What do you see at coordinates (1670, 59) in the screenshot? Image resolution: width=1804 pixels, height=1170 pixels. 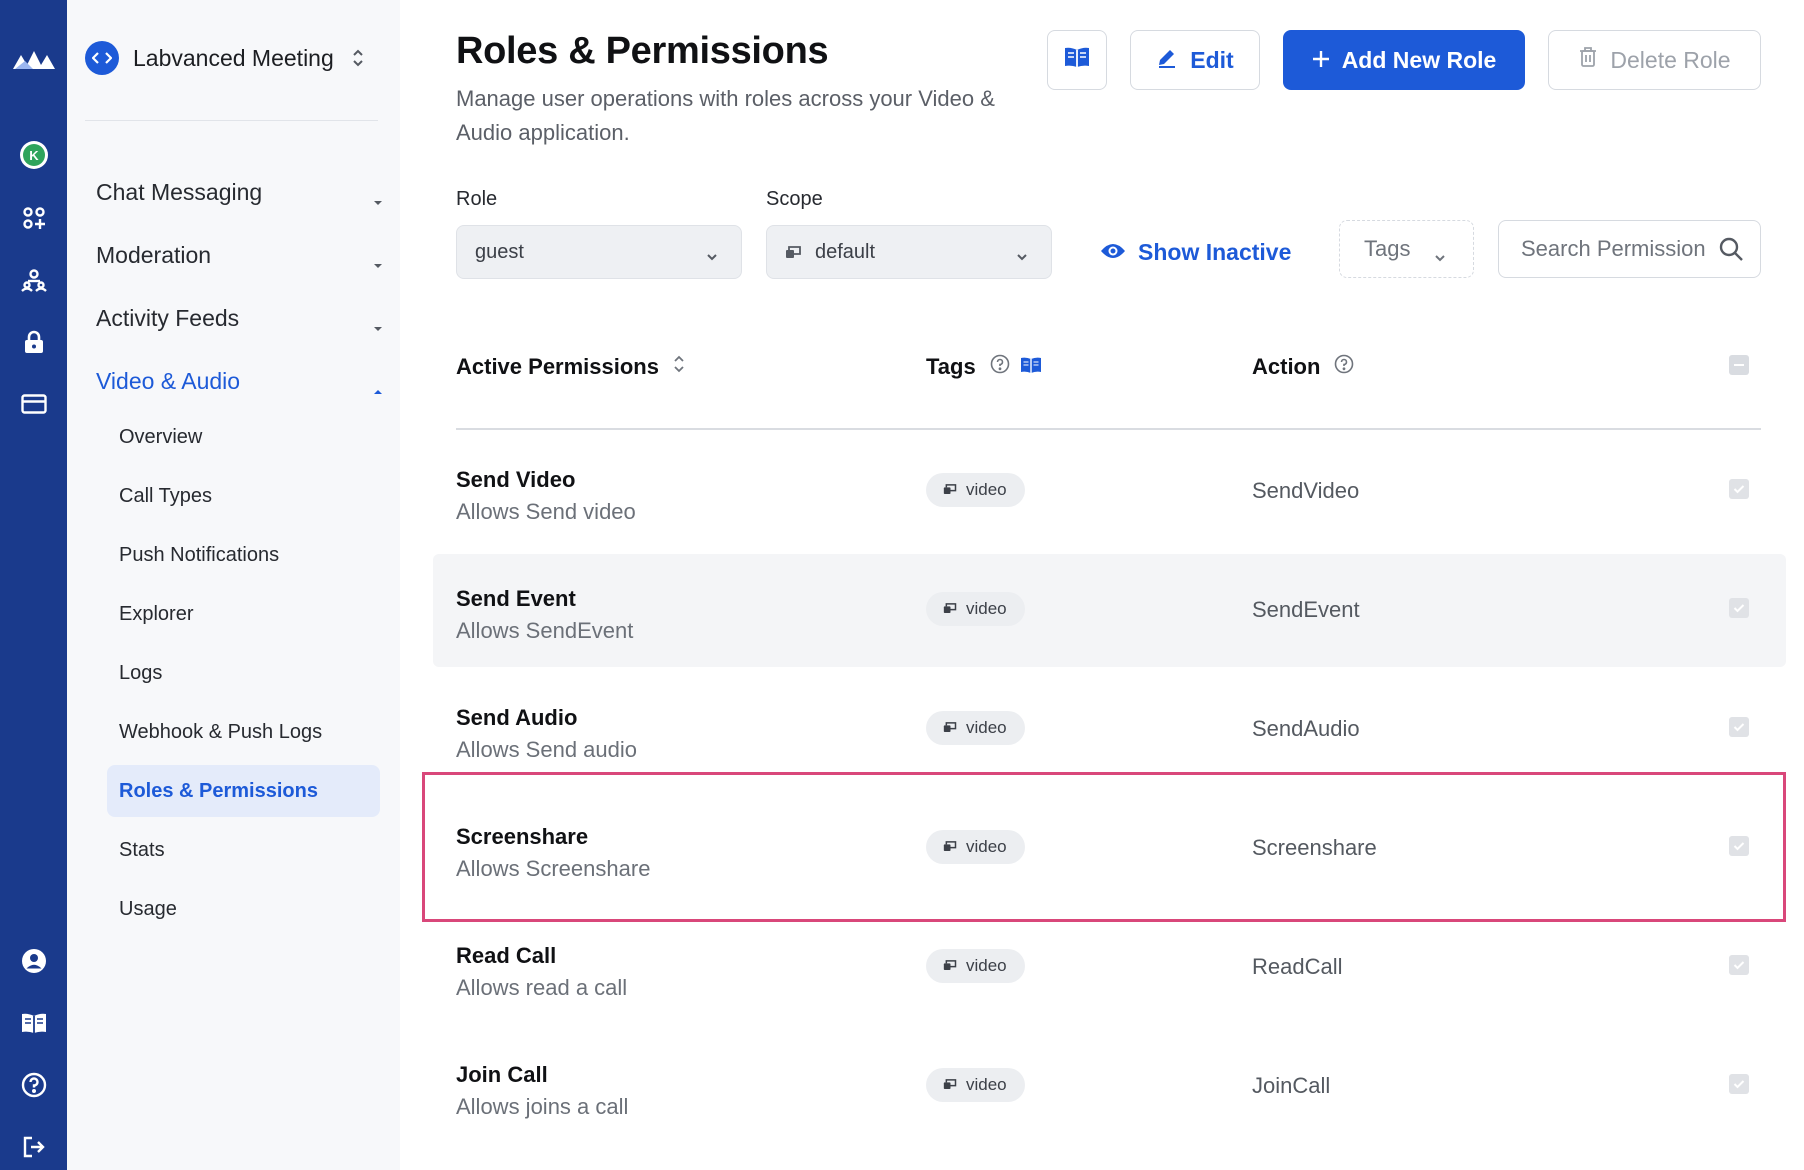 I see `delete-role-label: Delete Role` at bounding box center [1670, 59].